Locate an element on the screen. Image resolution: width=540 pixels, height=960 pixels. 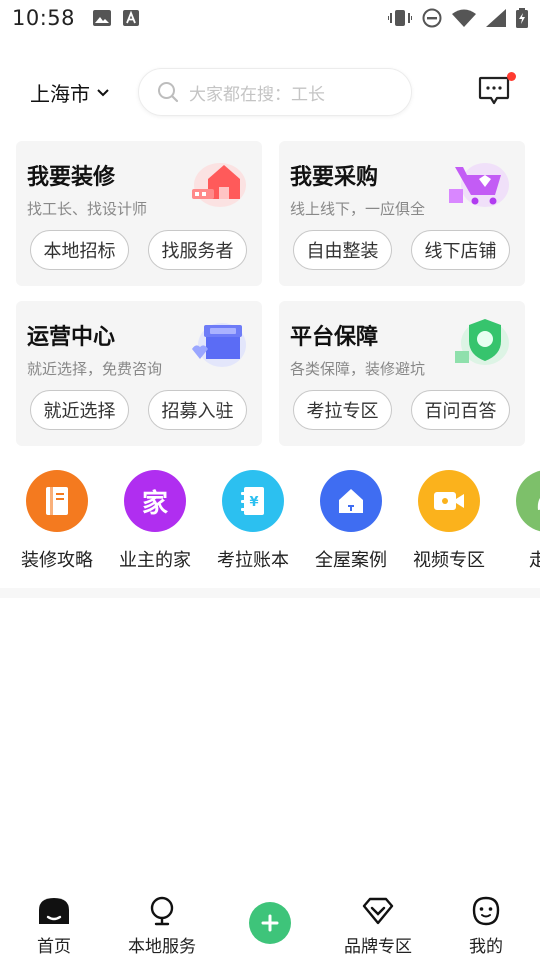
card-renovation: 我要装修 找工长、找设计师 本地招标 找服务者 is located at coordinates (139, 213).